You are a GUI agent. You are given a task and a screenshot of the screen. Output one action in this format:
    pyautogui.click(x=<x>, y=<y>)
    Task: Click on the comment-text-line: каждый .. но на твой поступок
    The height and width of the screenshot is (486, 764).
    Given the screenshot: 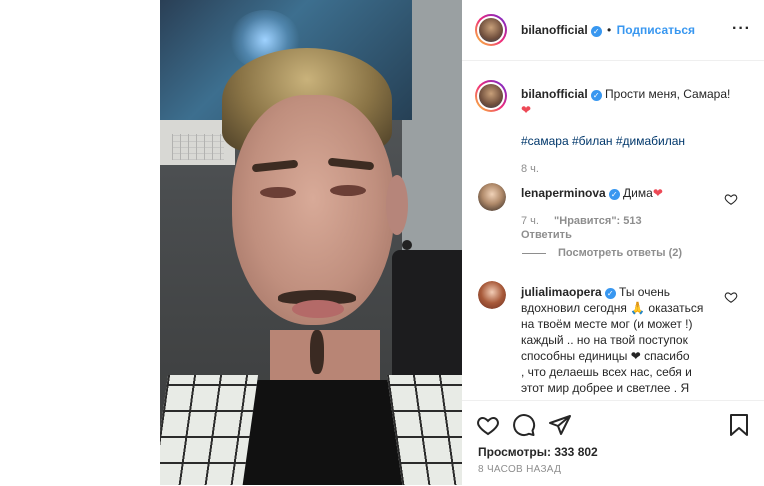 What is the action you would take?
    pyautogui.click(x=604, y=340)
    